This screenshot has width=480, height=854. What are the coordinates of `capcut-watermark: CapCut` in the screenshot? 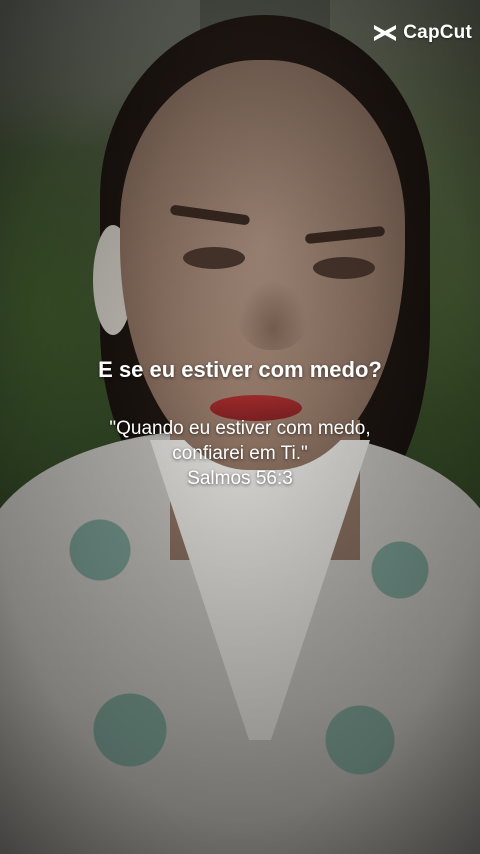 It's located at (422, 33).